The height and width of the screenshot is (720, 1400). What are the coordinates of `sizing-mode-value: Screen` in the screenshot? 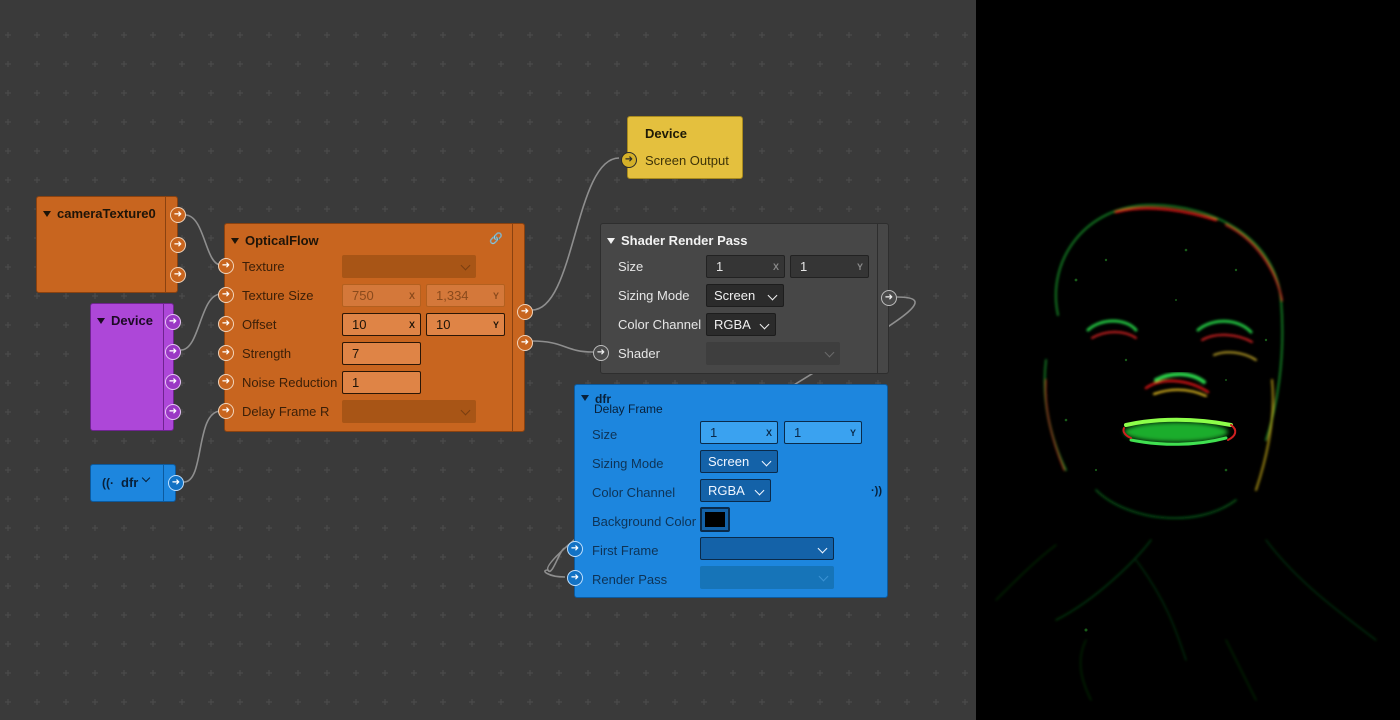 It's located at (735, 295).